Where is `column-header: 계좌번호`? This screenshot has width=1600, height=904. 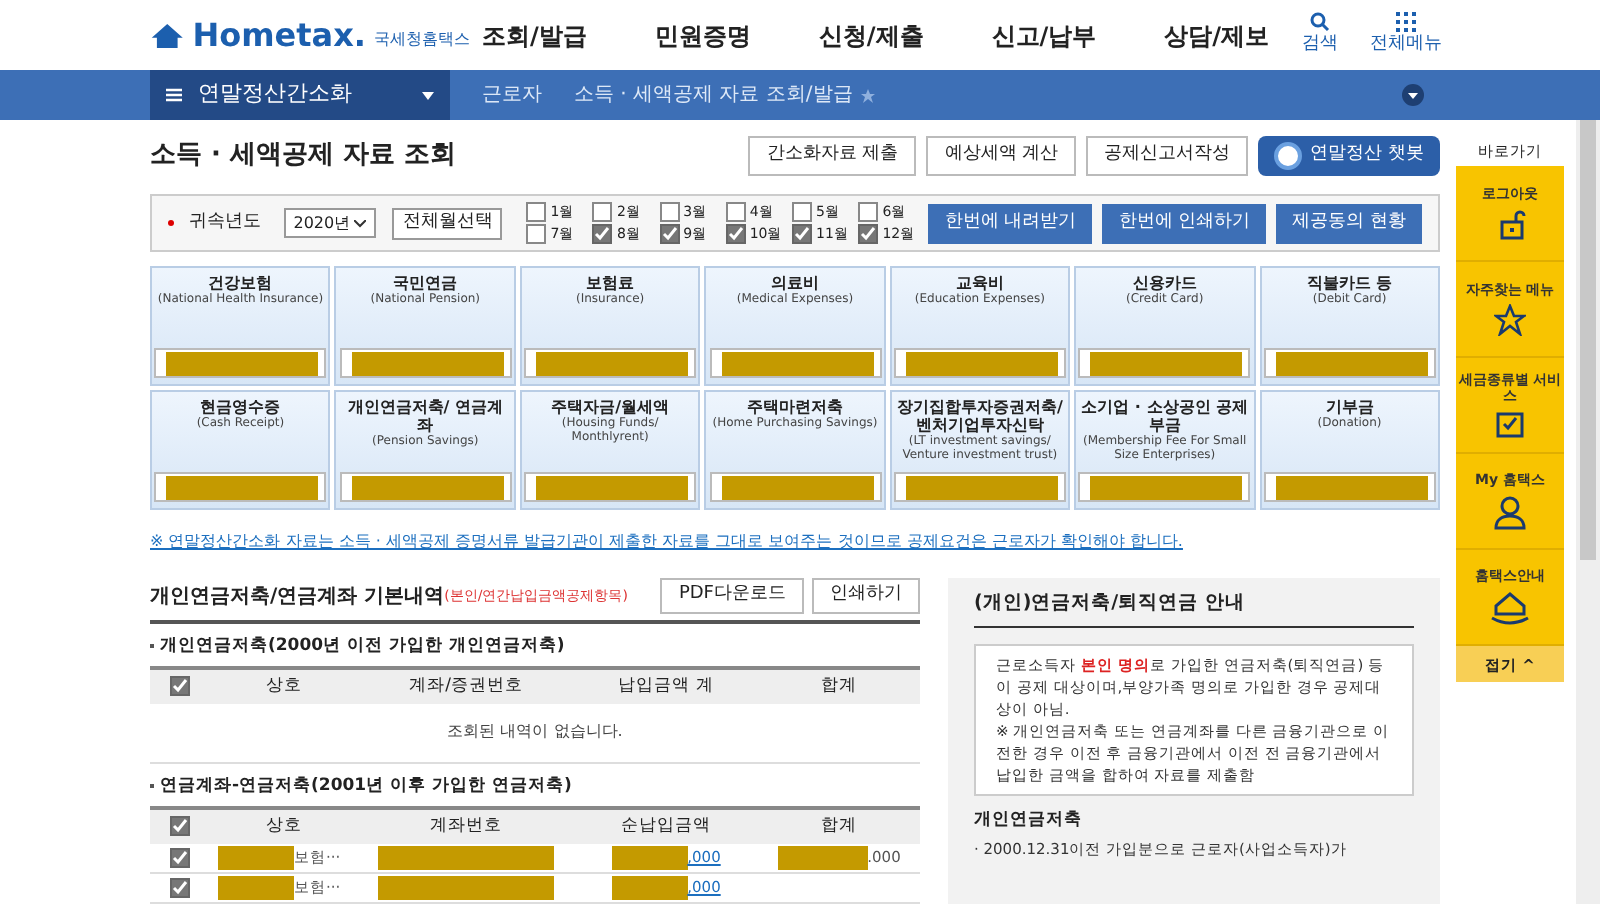
column-header: 계좌번호 is located at coordinates (466, 826).